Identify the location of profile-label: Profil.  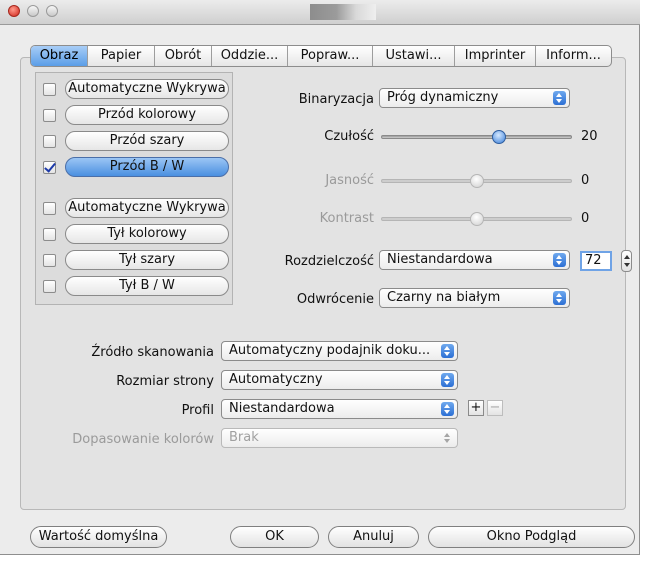
(197, 410).